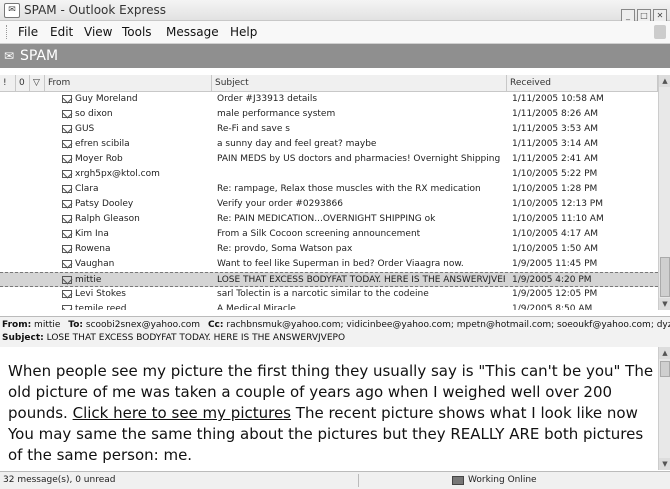 This screenshot has width=670, height=489. Describe the element at coordinates (555, 189) in the screenshot. I see `message-received: 1/10/2005 1:28 PM` at that location.